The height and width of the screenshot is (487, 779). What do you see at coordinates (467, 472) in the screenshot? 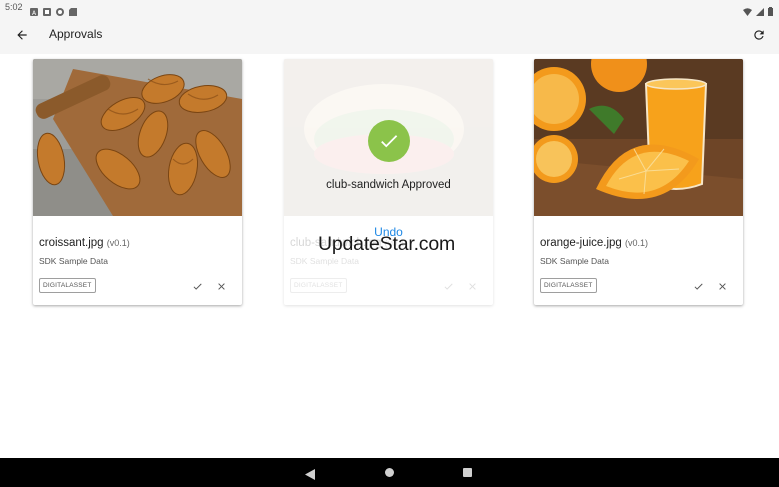
I see `nav-recents-icon` at bounding box center [467, 472].